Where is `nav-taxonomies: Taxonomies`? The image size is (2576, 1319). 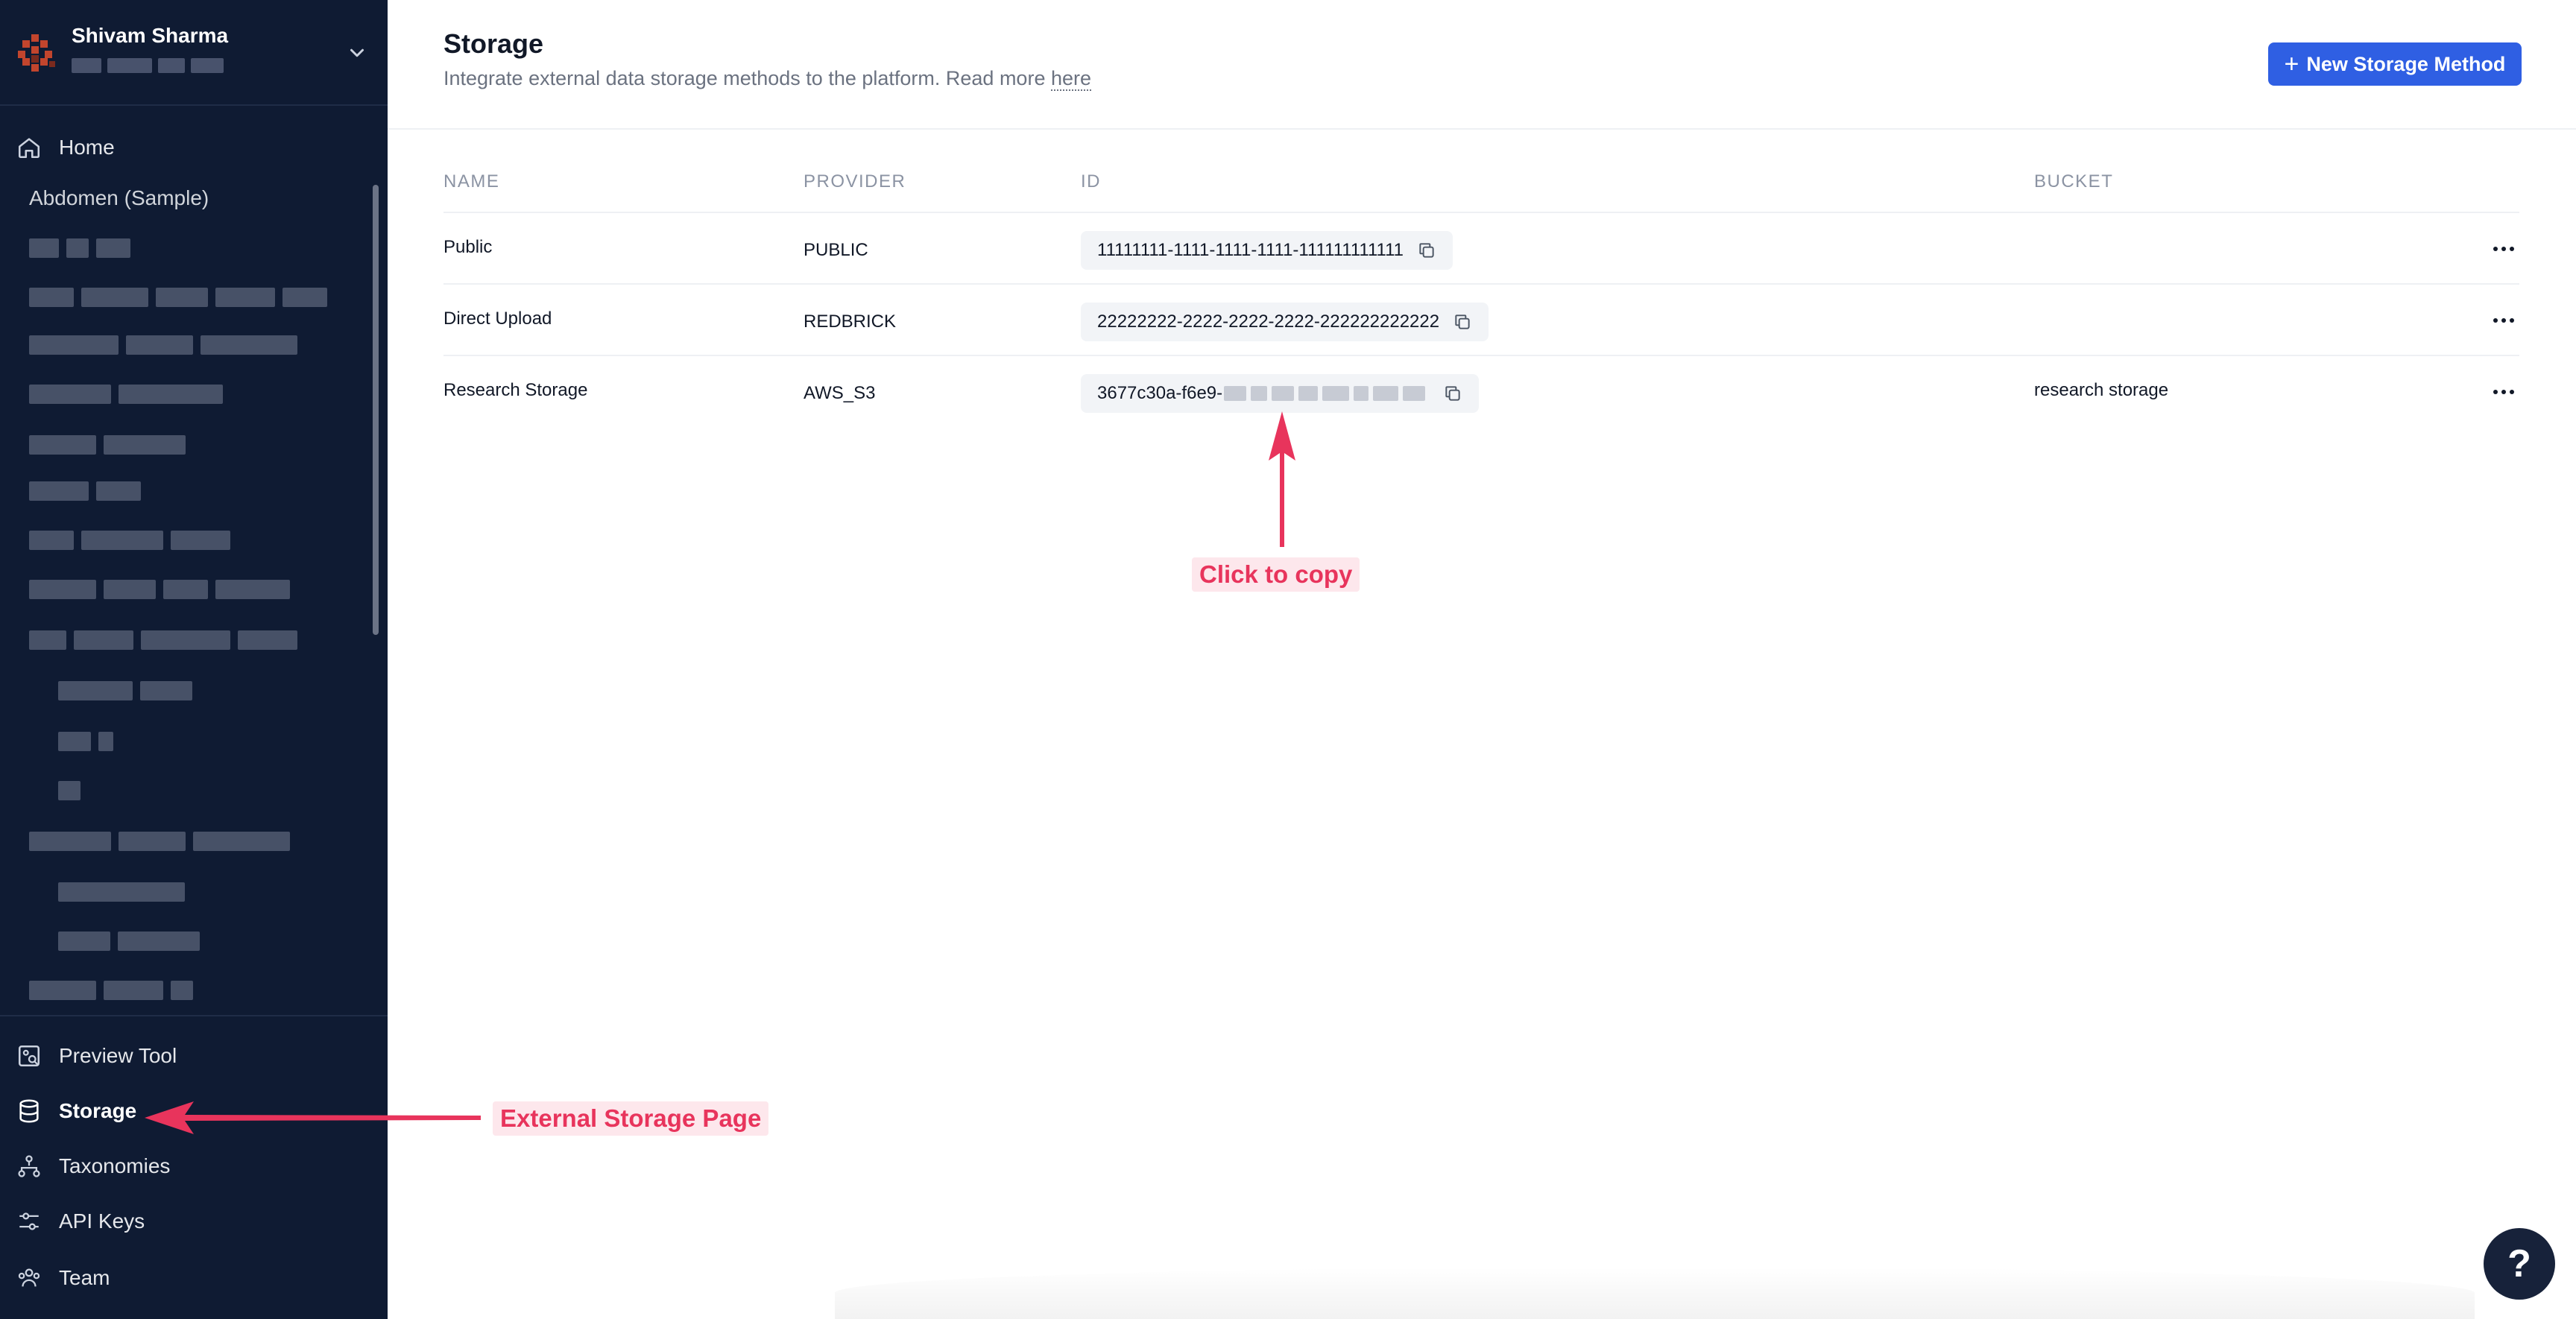 nav-taxonomies: Taxonomies is located at coordinates (194, 1166).